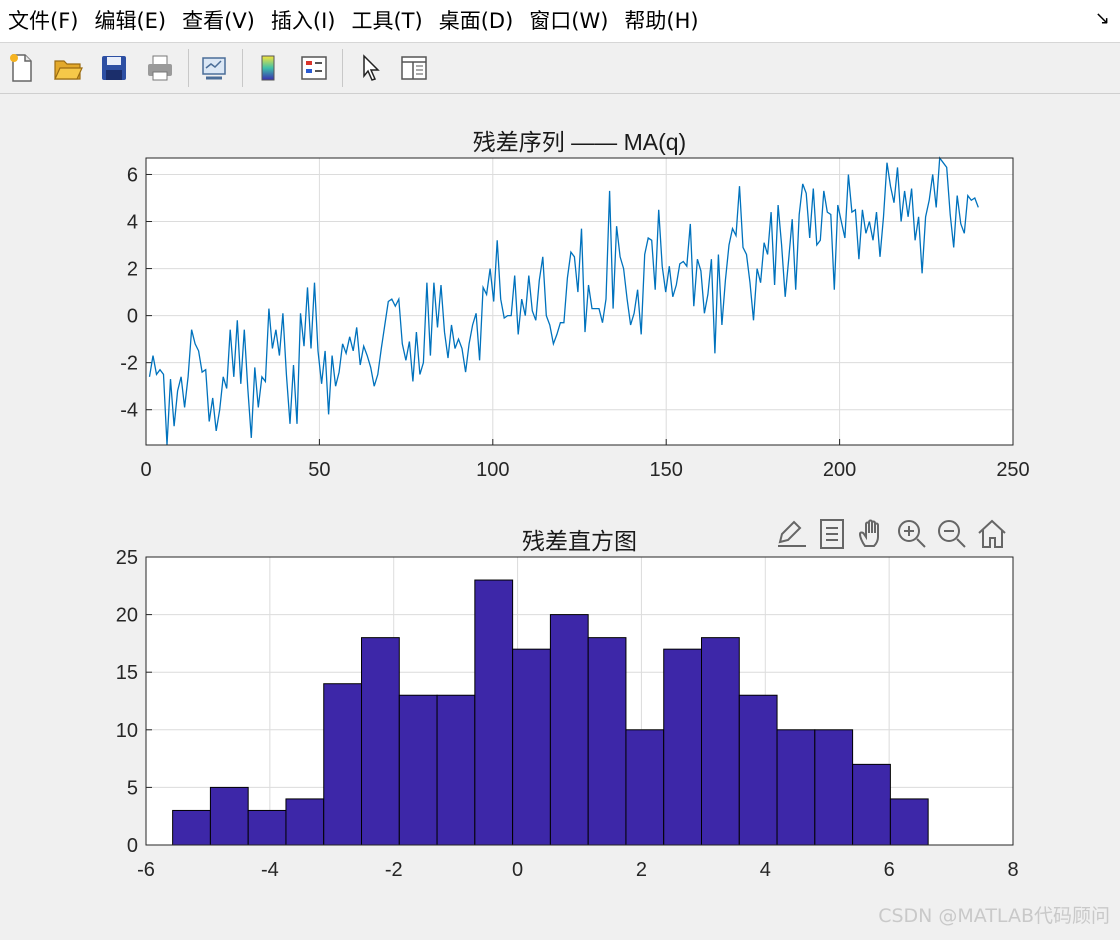  I want to click on x-tick-label: 2, so click(641, 870).